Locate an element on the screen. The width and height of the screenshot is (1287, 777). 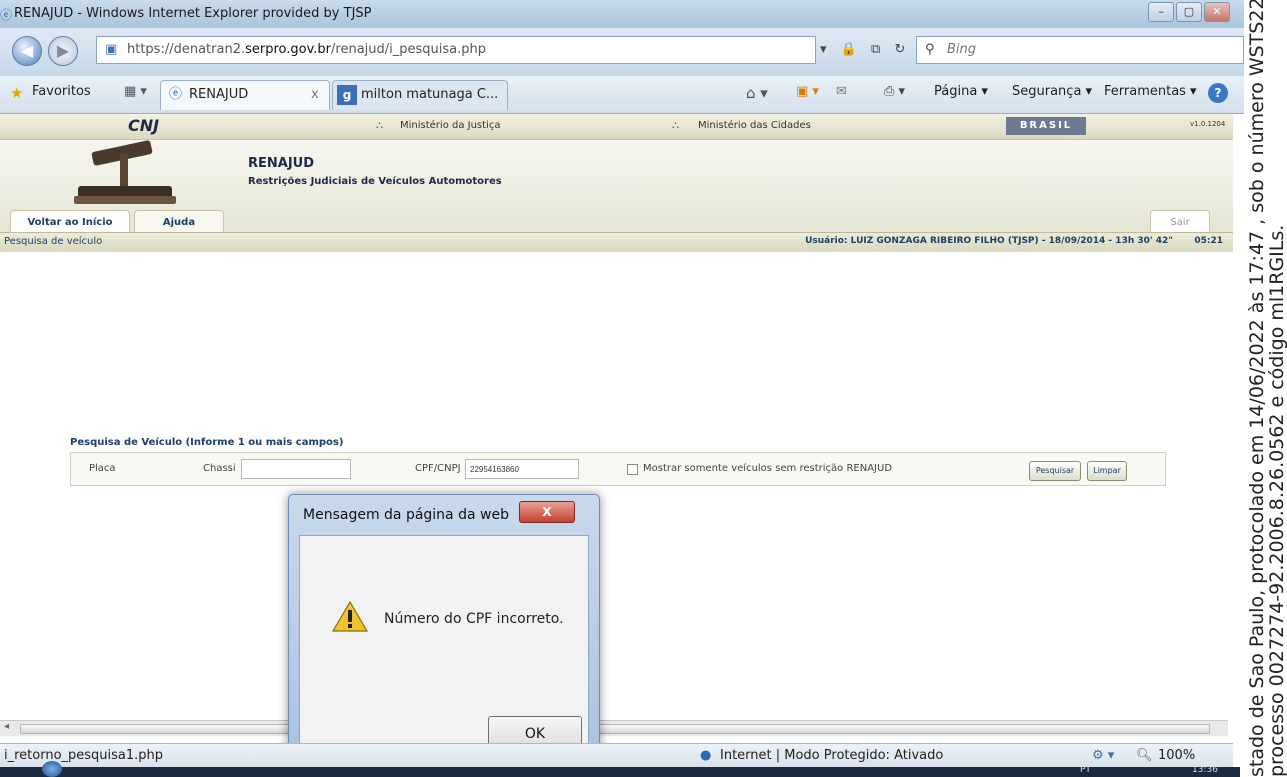
scroll-thumb is located at coordinates (615, 729).